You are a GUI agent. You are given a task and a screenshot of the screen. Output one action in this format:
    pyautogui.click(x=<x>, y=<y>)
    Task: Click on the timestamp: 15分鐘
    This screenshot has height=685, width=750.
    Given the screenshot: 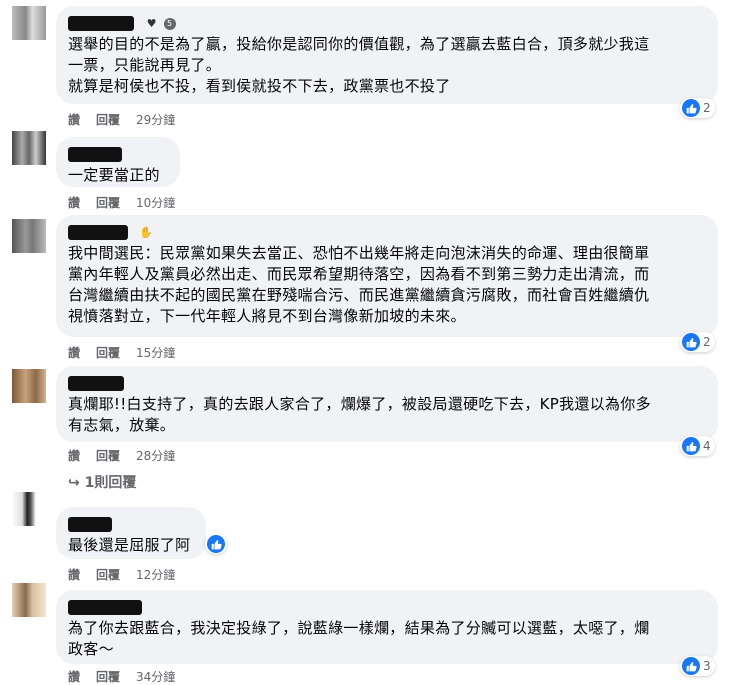 What is the action you would take?
    pyautogui.click(x=155, y=352)
    